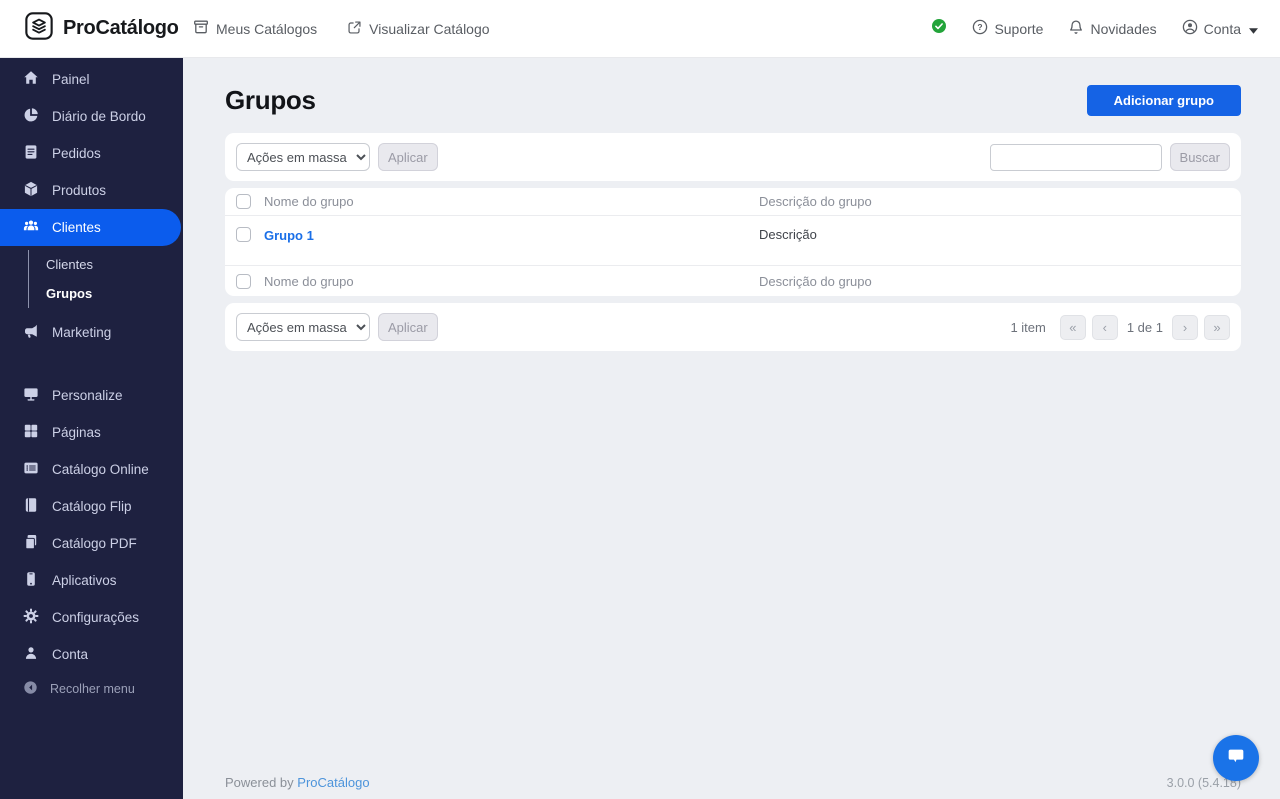  I want to click on sidebar-item-aplicativos: Aplicativos, so click(91, 580).